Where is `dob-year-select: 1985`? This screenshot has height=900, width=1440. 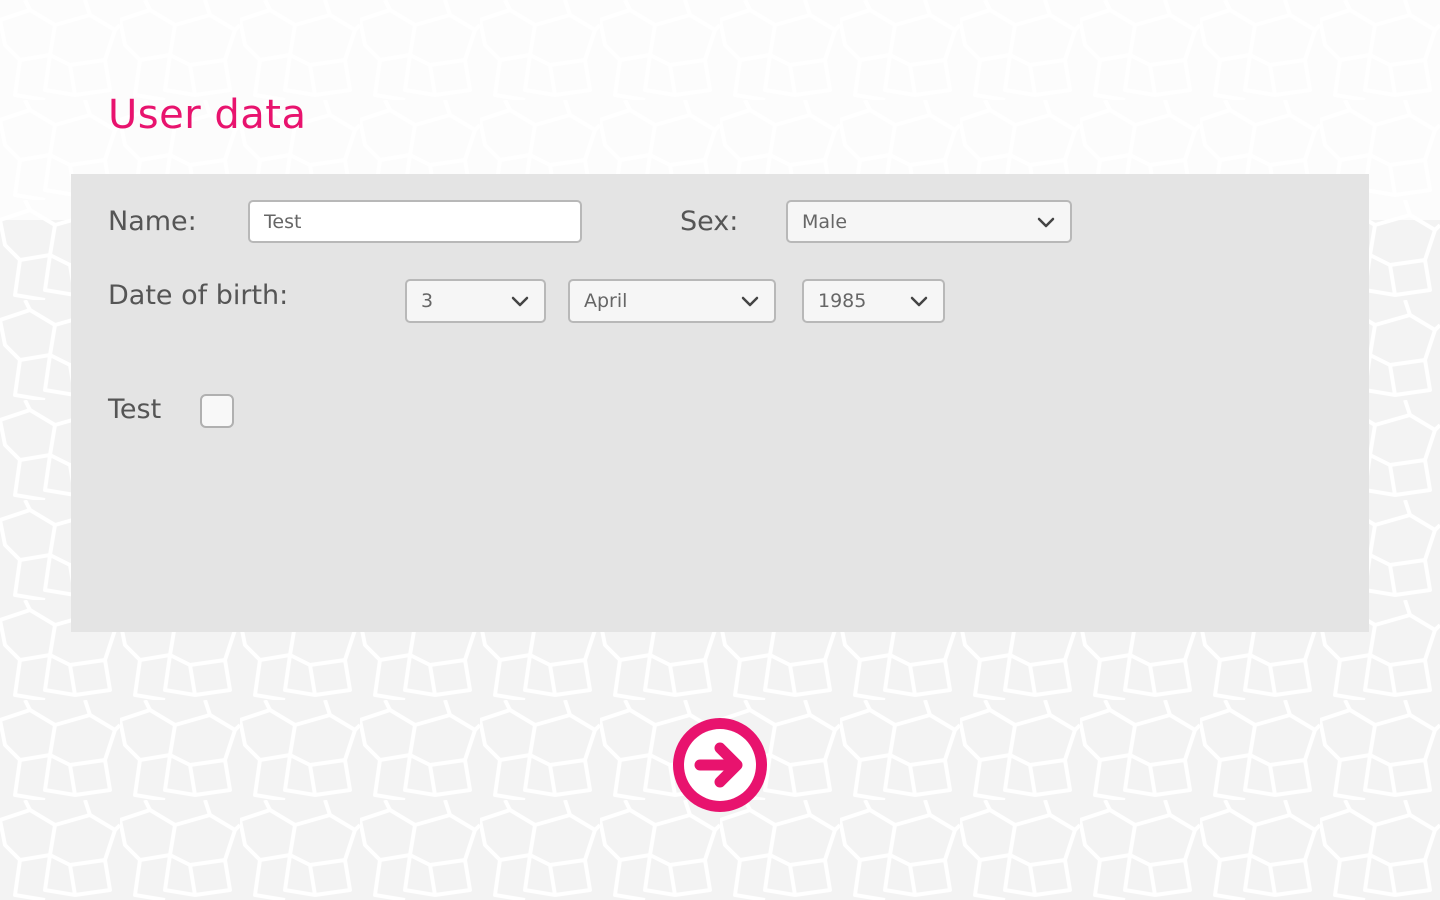 dob-year-select: 1985 is located at coordinates (873, 301).